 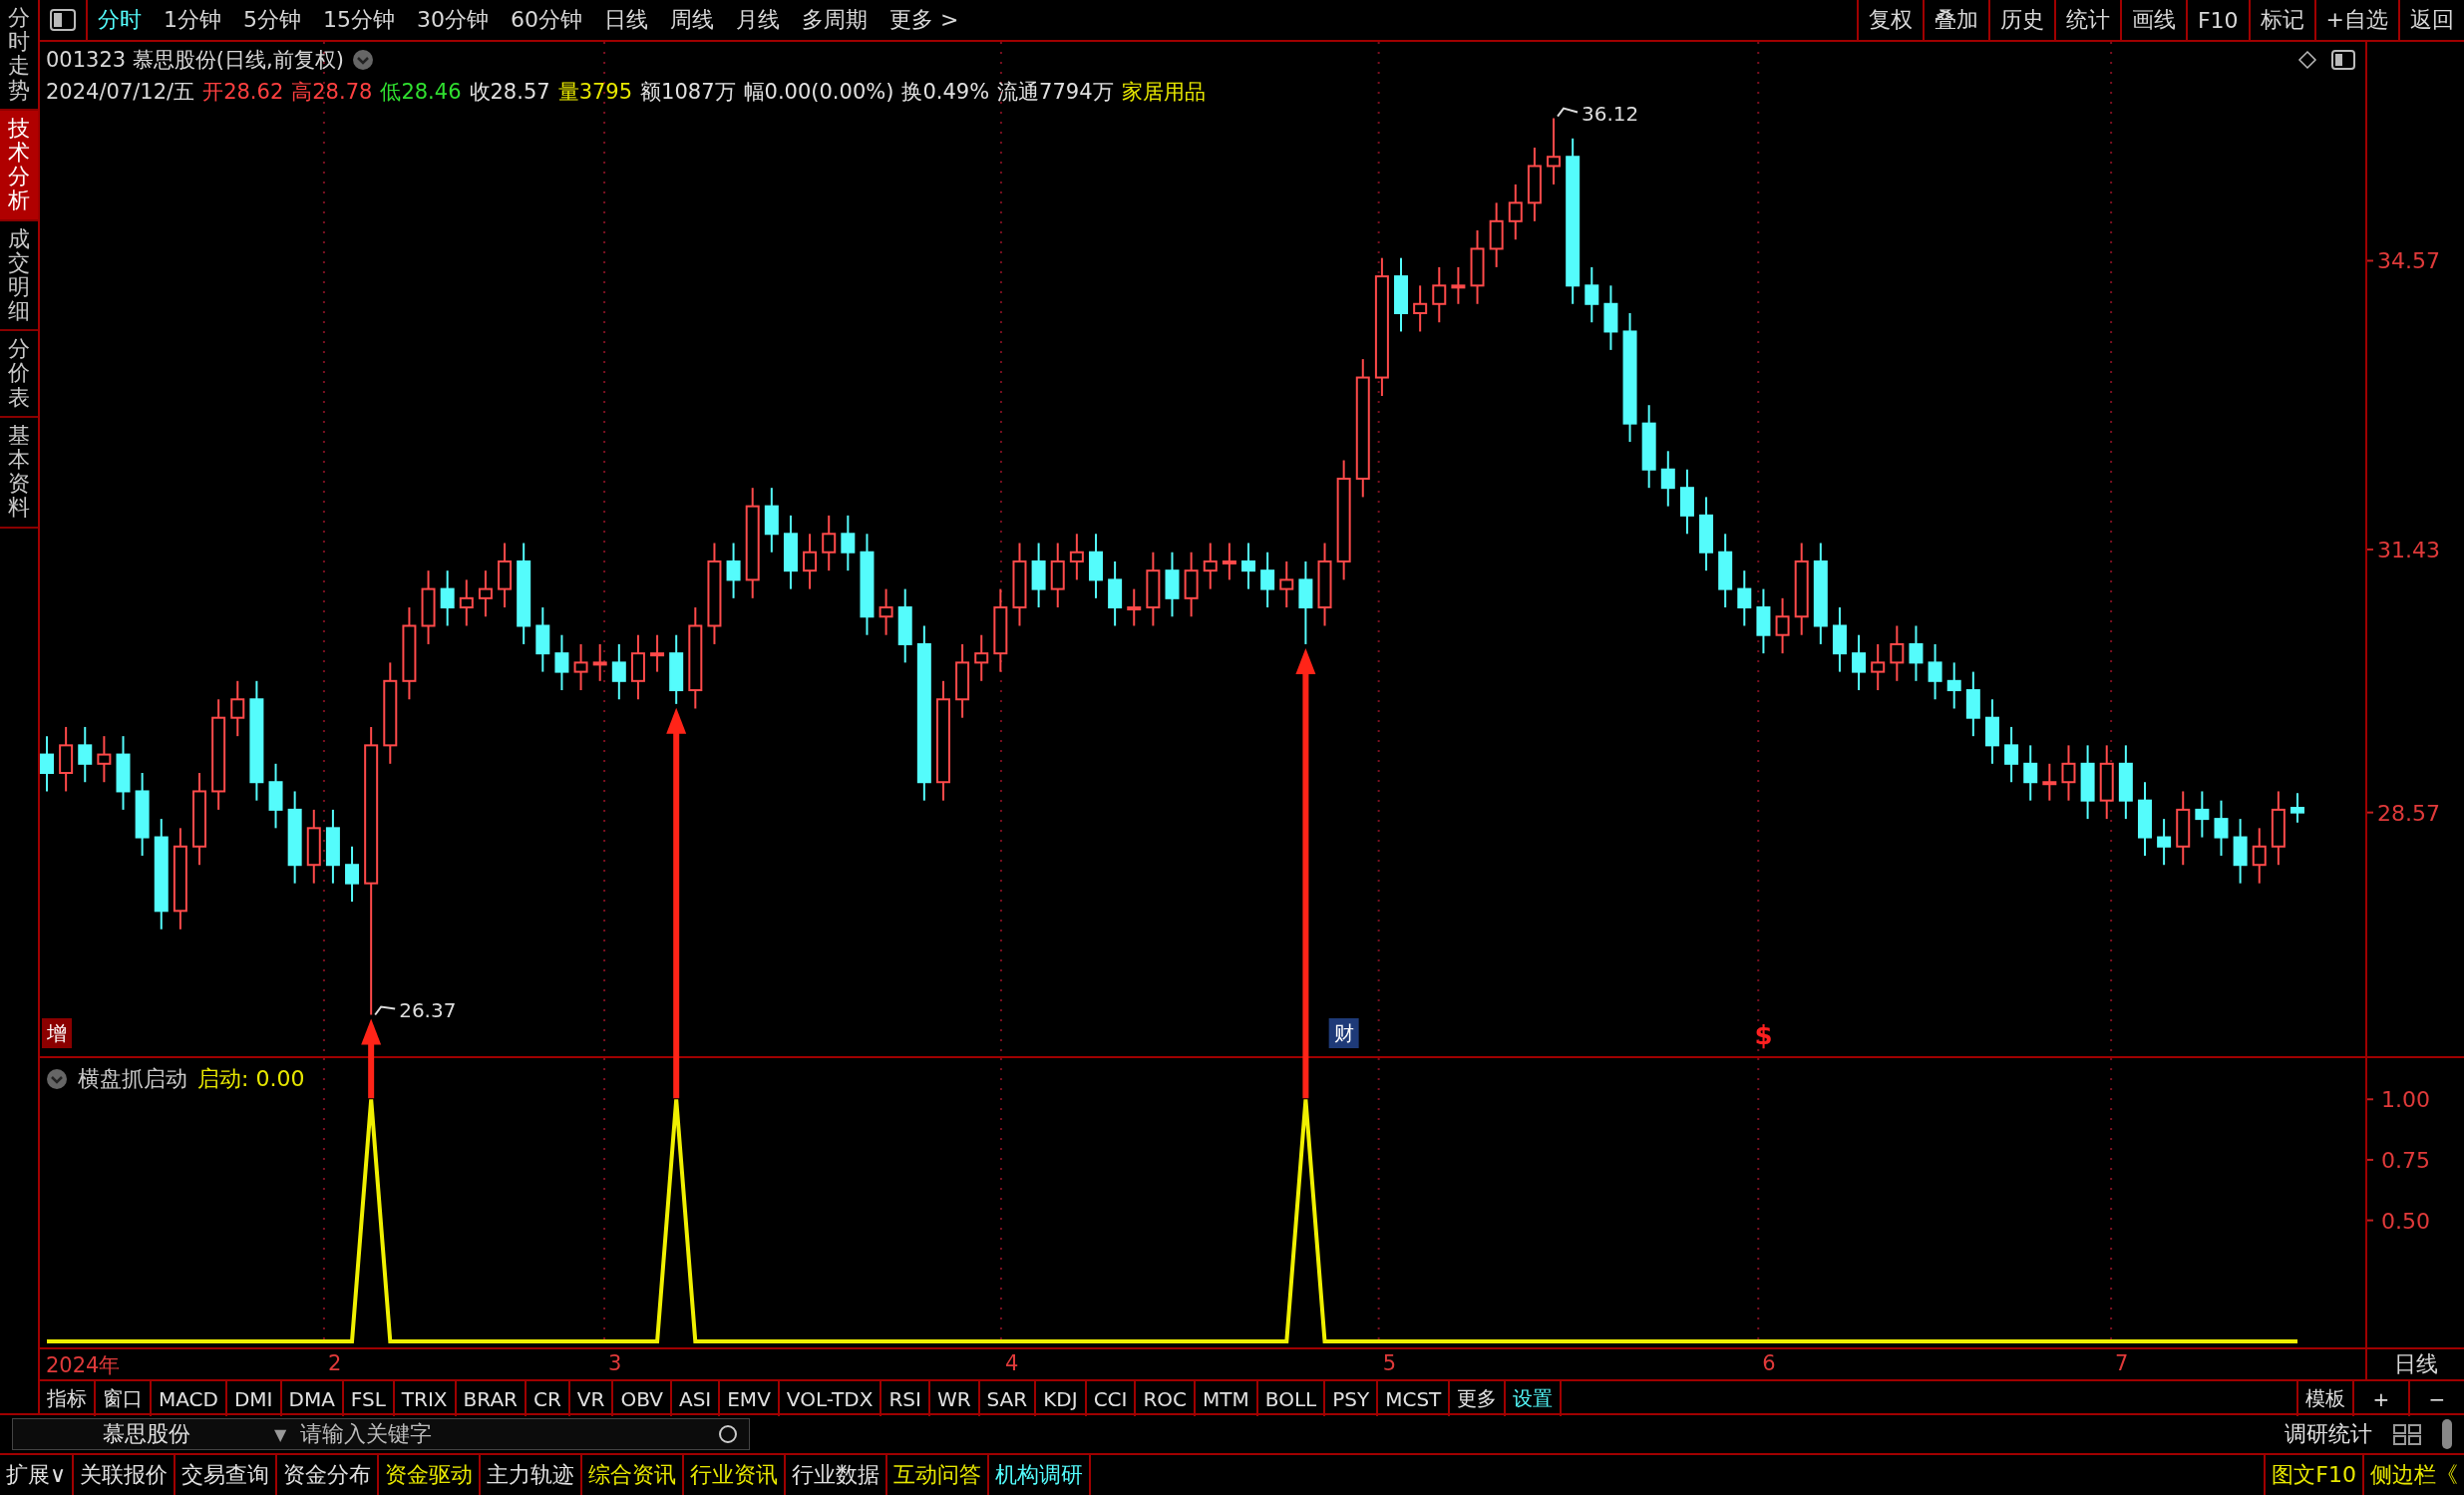 What do you see at coordinates (1610, 114) in the screenshot?
I see `high-price-label: 36.12` at bounding box center [1610, 114].